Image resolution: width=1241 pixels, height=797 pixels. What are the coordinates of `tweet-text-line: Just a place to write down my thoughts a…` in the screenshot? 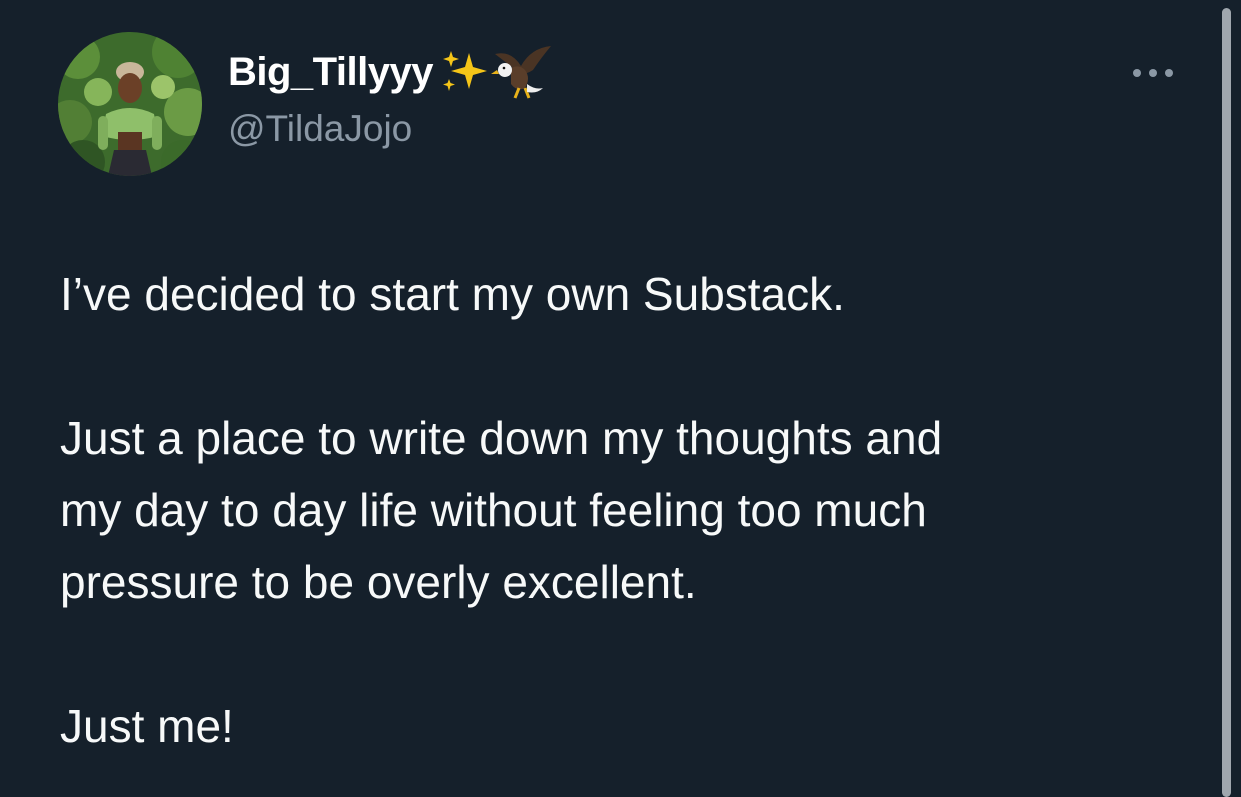 It's located at (501, 438).